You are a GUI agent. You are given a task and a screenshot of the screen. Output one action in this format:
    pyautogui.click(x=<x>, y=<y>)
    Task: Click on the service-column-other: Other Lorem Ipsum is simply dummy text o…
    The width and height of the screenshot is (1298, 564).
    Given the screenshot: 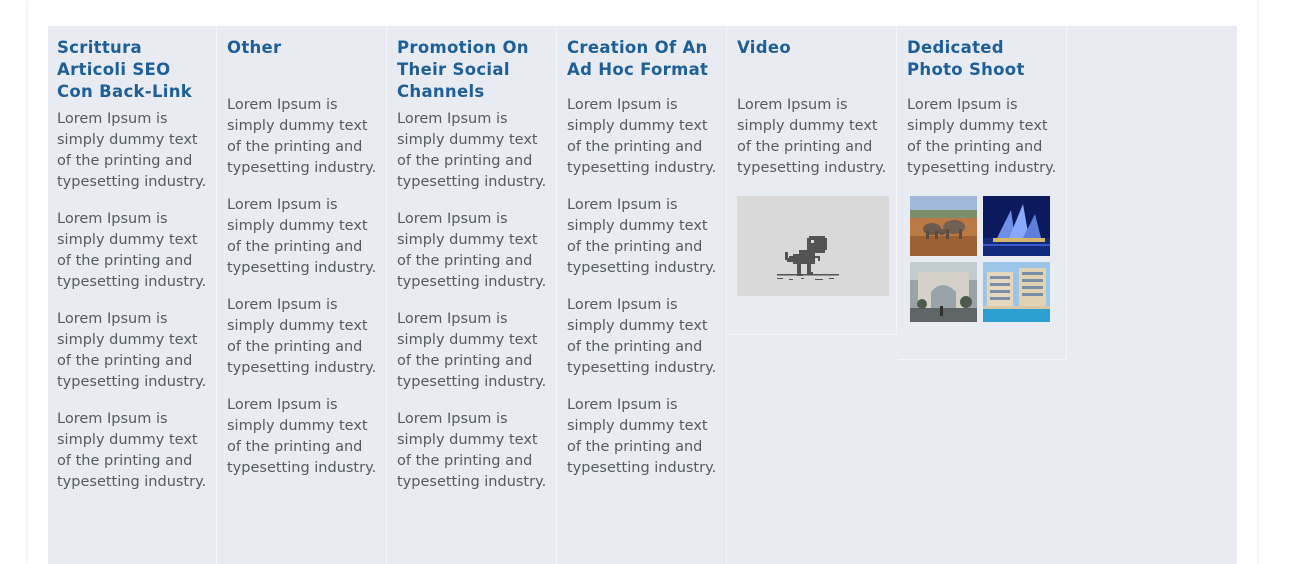 What is the action you would take?
    pyautogui.click(x=302, y=295)
    